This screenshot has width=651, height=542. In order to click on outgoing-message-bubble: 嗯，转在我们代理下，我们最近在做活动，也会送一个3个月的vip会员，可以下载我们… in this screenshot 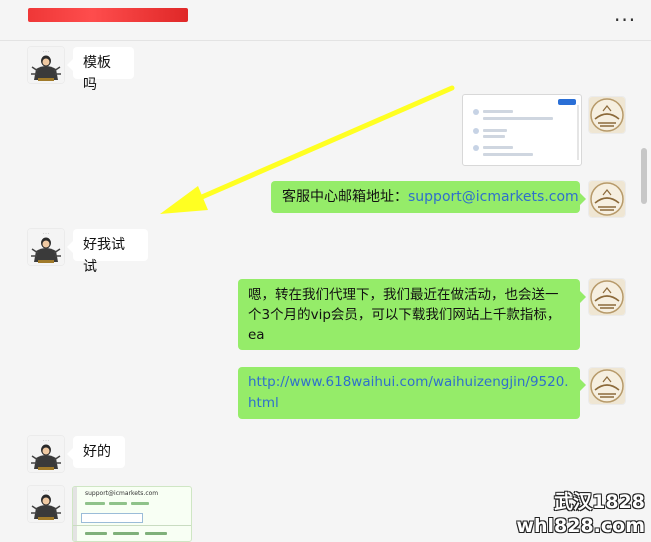, I will do `click(412, 314)`.